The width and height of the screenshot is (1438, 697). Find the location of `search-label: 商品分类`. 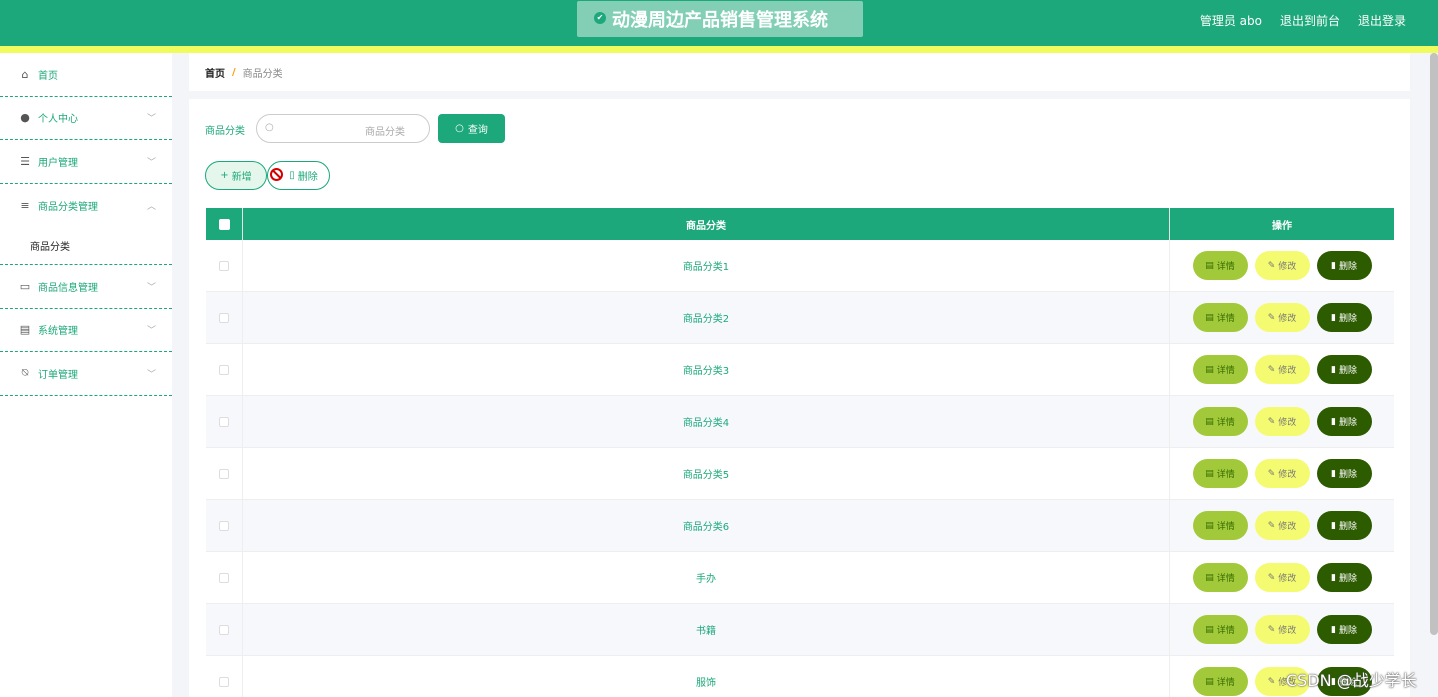

search-label: 商品分类 is located at coordinates (225, 131).